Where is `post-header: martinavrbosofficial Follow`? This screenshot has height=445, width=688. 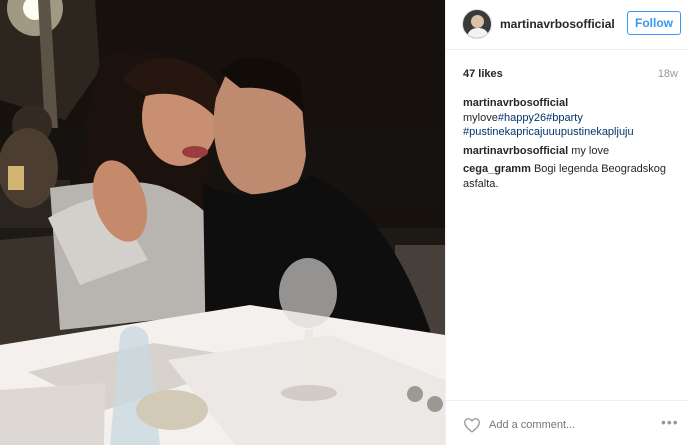
post-header: martinavrbosofficial Follow is located at coordinates (567, 25).